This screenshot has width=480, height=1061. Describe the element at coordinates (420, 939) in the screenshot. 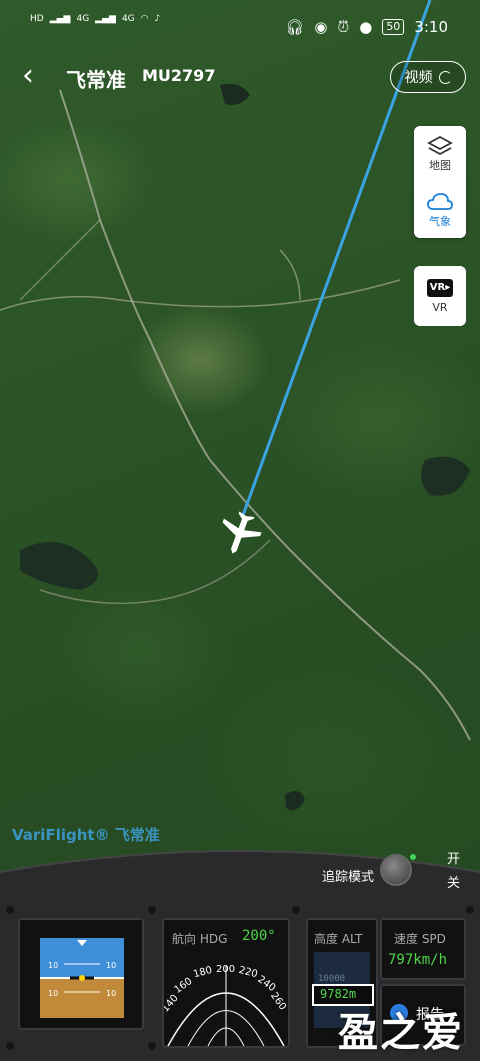

I see `speed-title: 速度 SPD` at that location.